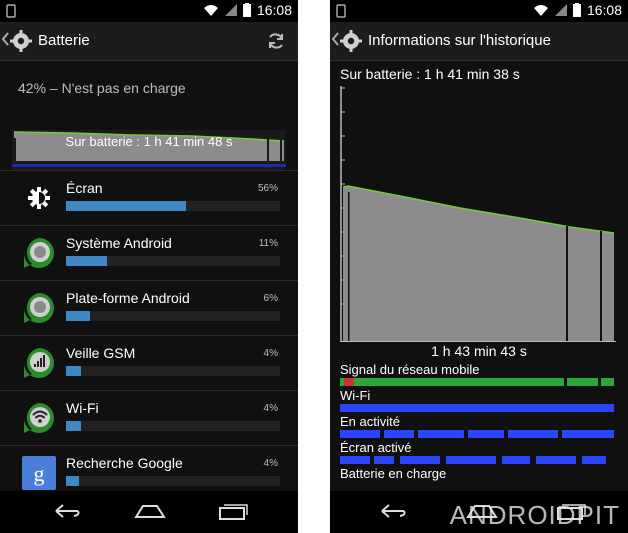 The image size is (628, 533). Describe the element at coordinates (84, 188) in the screenshot. I see `usage-name: Écran` at that location.